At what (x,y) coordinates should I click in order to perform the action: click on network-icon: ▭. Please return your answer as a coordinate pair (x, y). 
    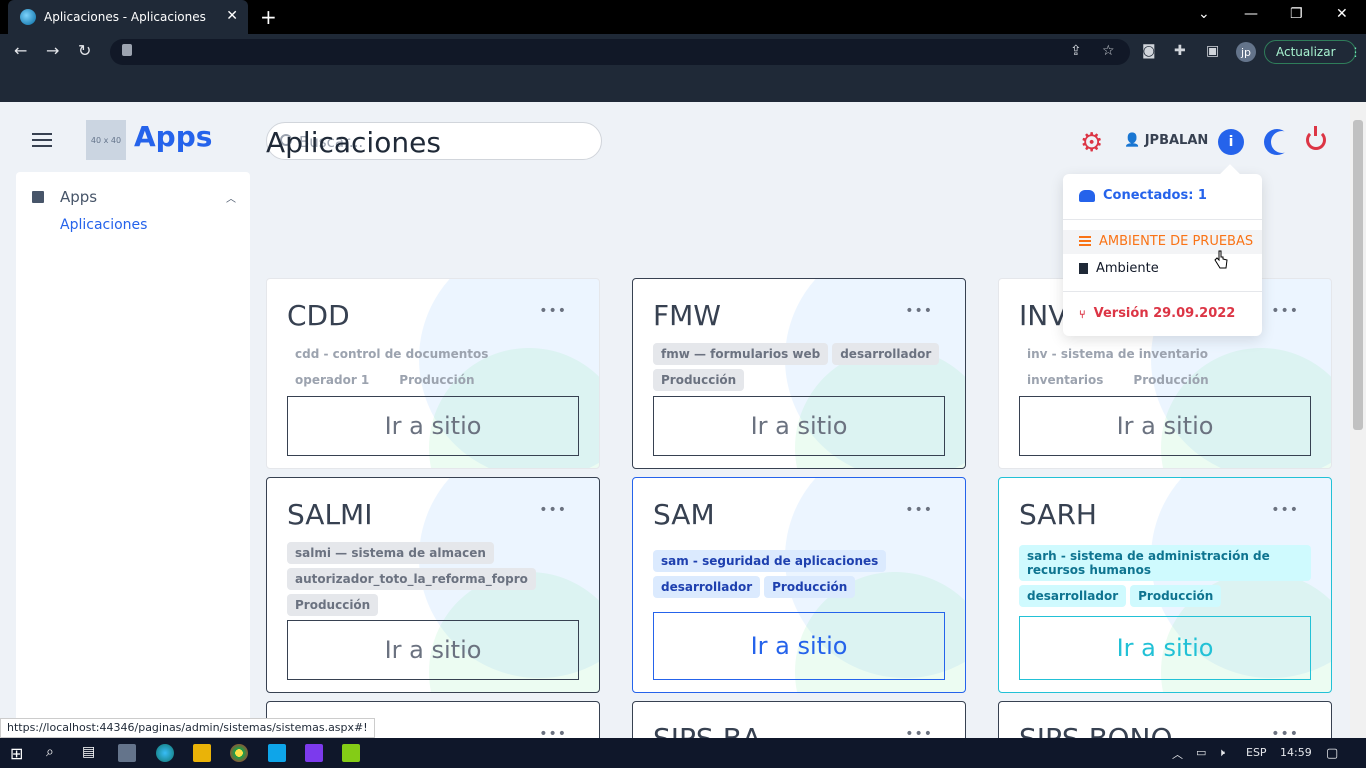
    Looking at the image, I should click on (1201, 752).